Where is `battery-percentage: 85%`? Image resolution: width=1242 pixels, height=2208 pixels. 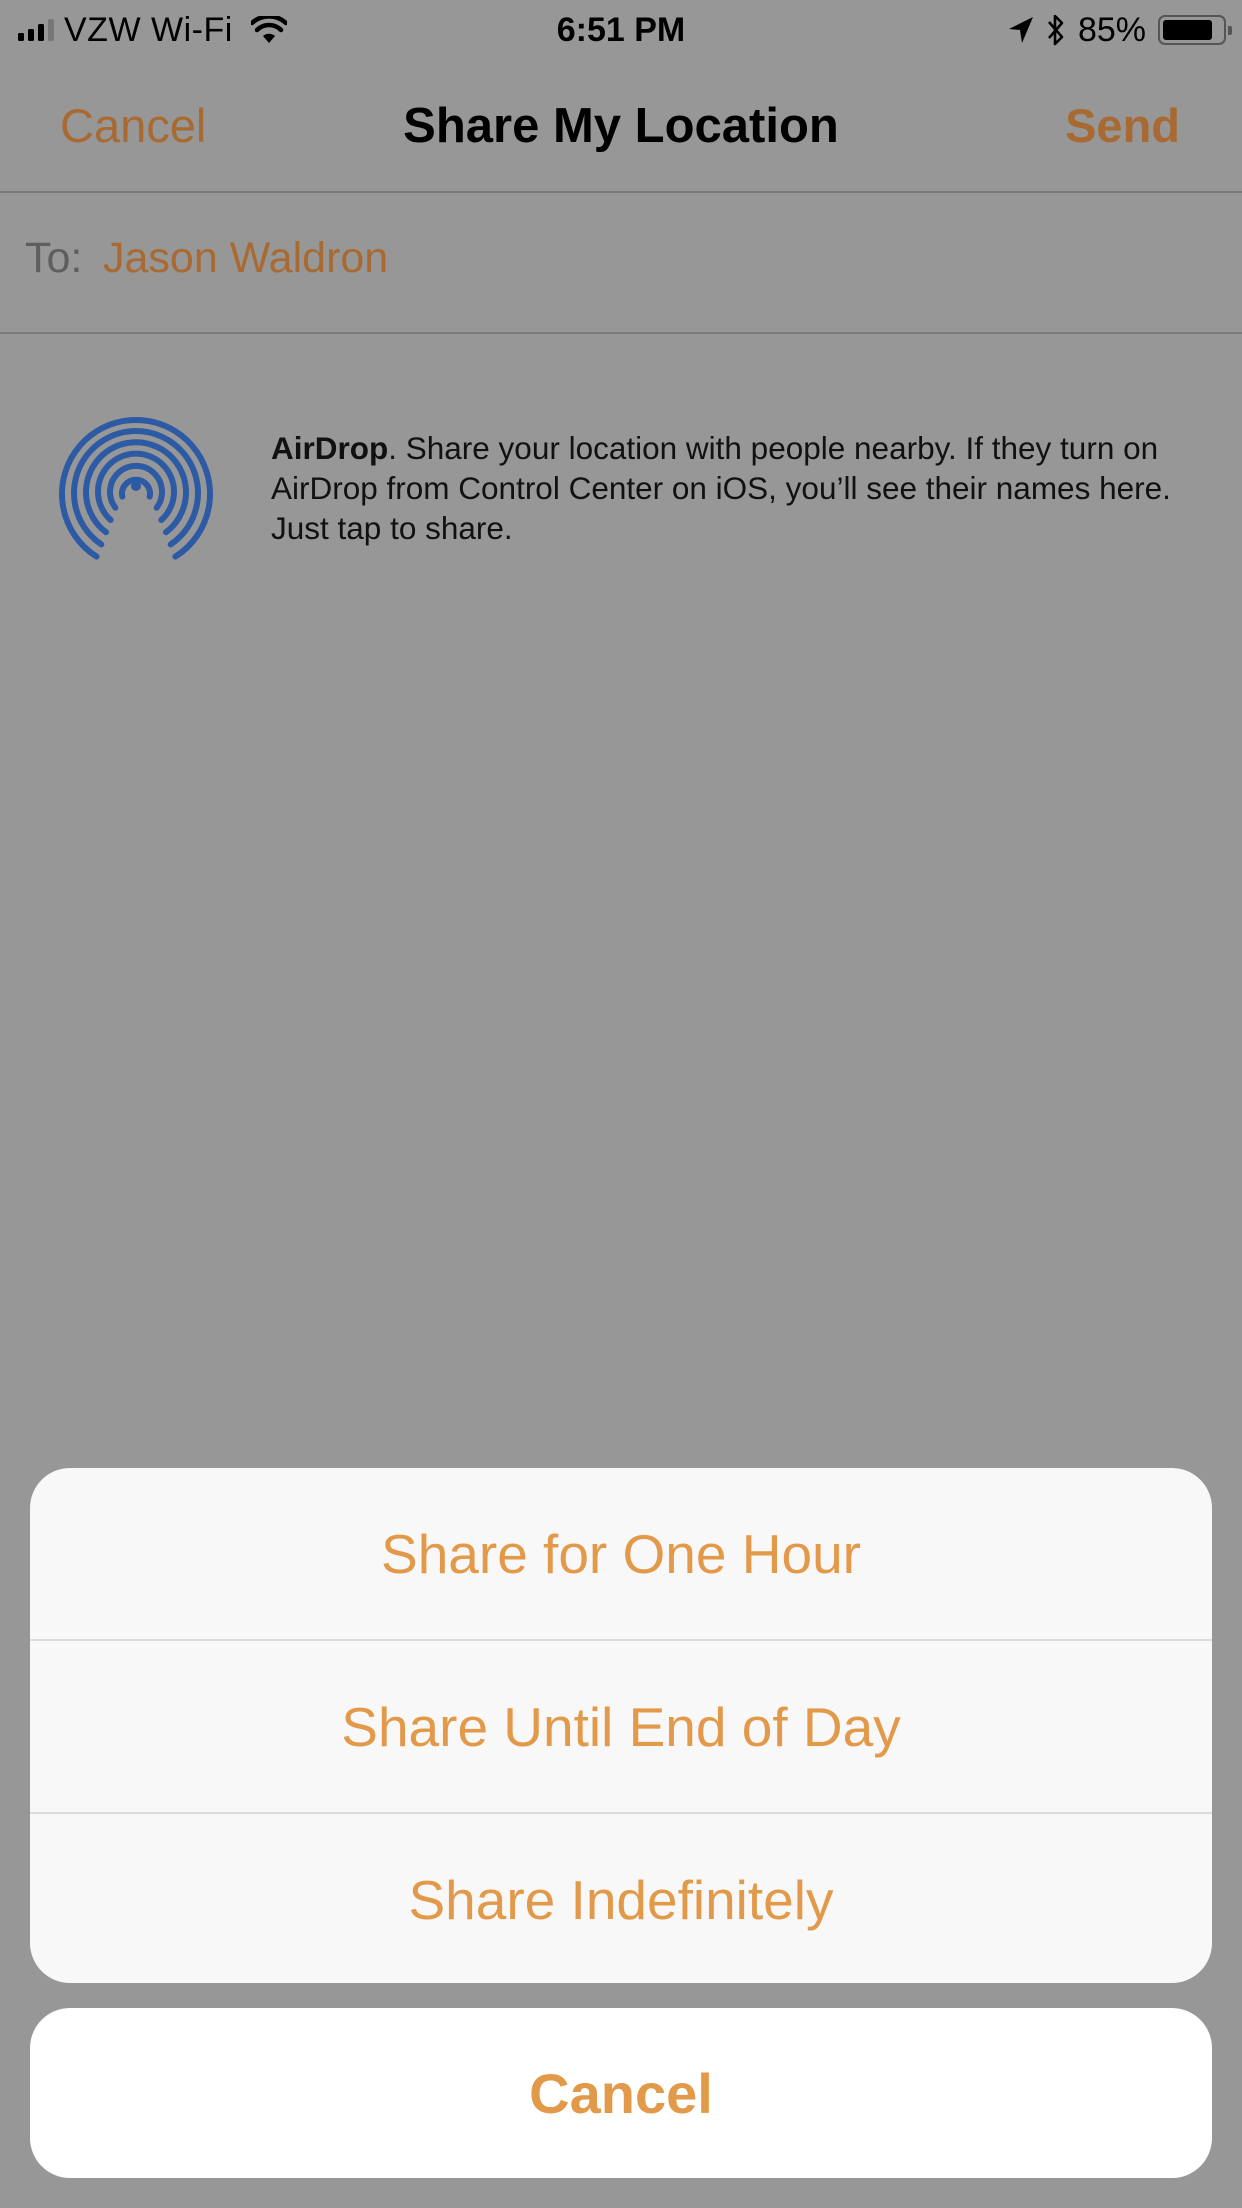 battery-percentage: 85% is located at coordinates (1111, 29).